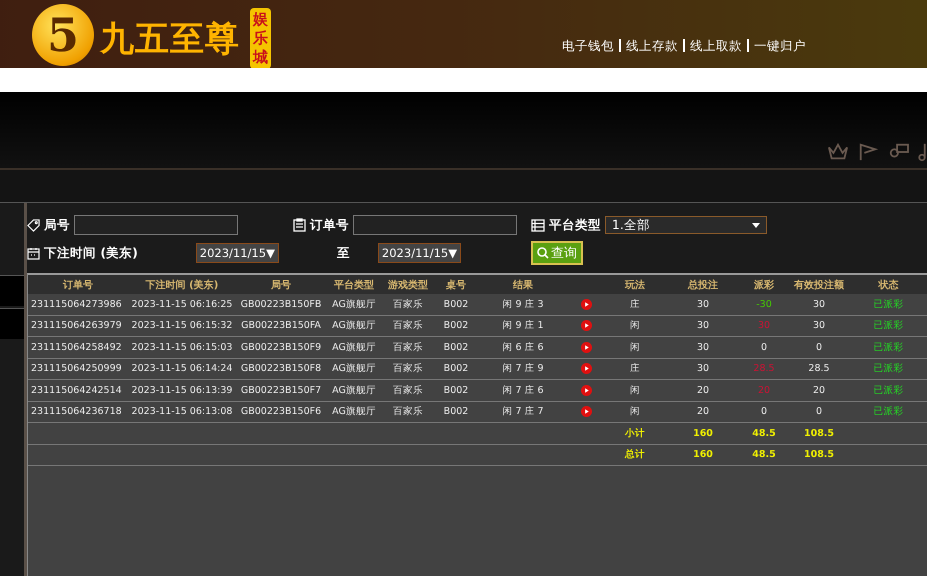 This screenshot has width=927, height=576. Describe the element at coordinates (702, 285) in the screenshot. I see `column-header: 总投注` at that location.